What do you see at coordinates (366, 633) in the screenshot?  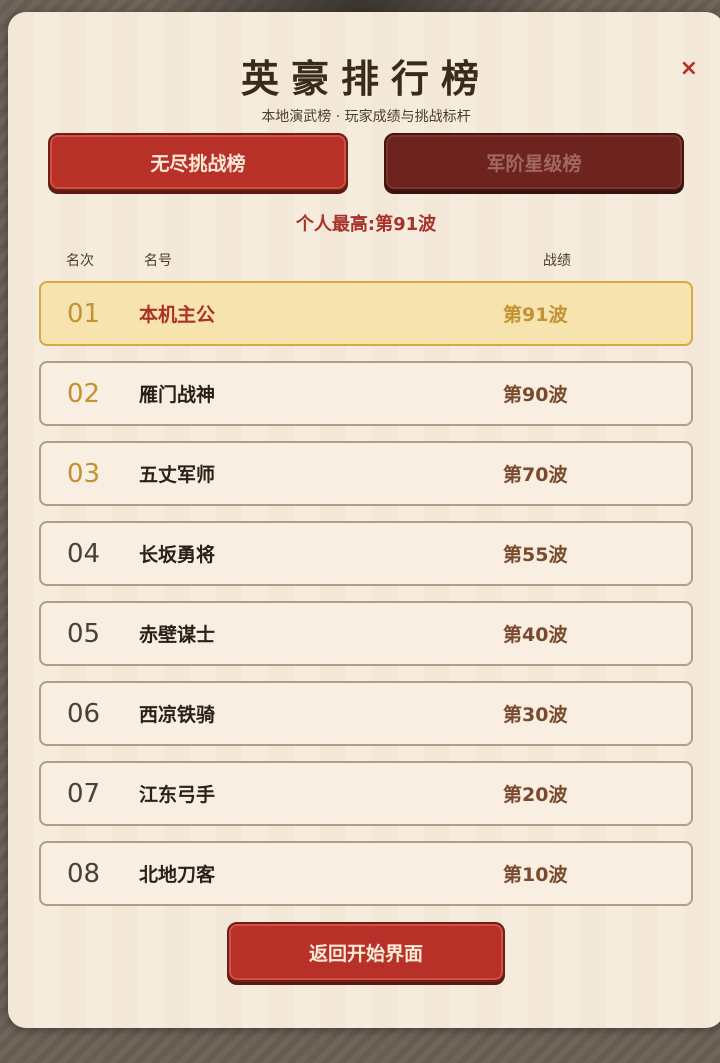 I see `table-row: 05 赤壁谋士 第40波` at bounding box center [366, 633].